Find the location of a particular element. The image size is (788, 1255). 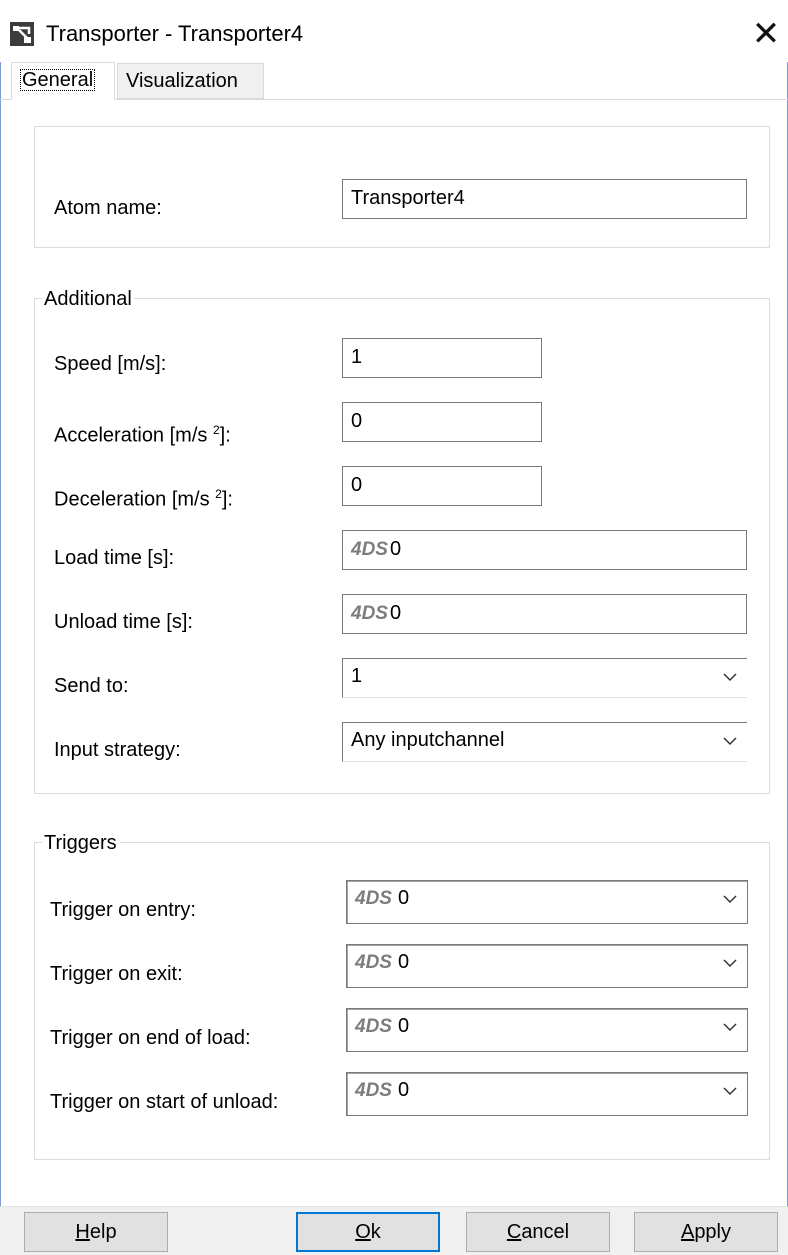

send-to-value: 1 is located at coordinates (357, 676).